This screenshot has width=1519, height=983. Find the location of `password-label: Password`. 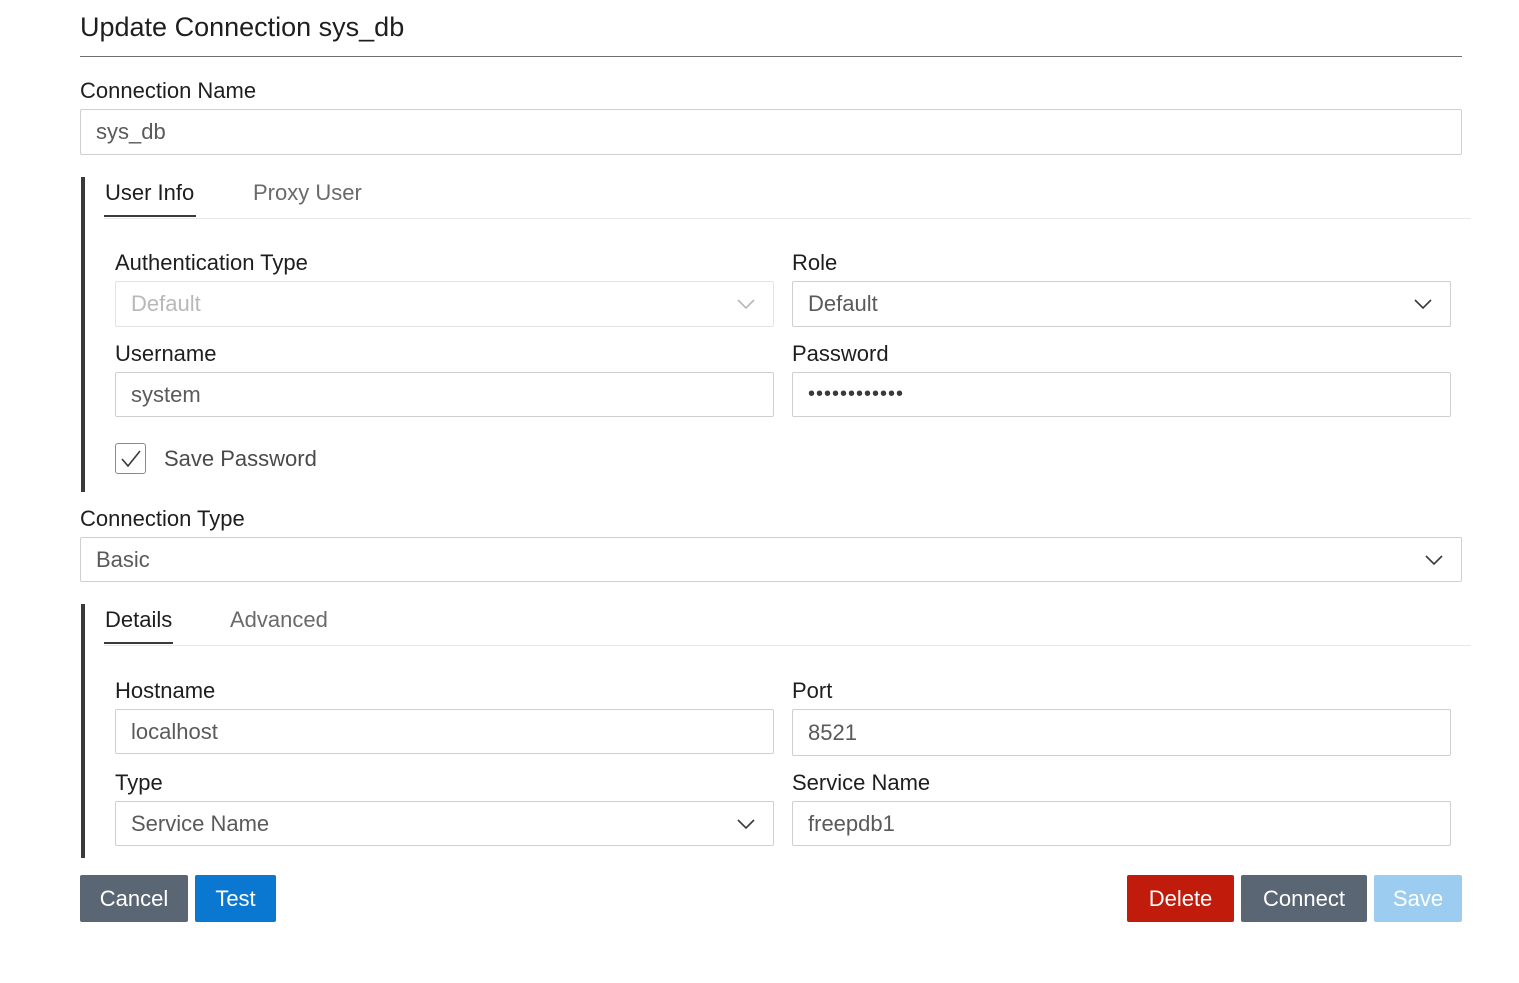

password-label: Password is located at coordinates (840, 353).